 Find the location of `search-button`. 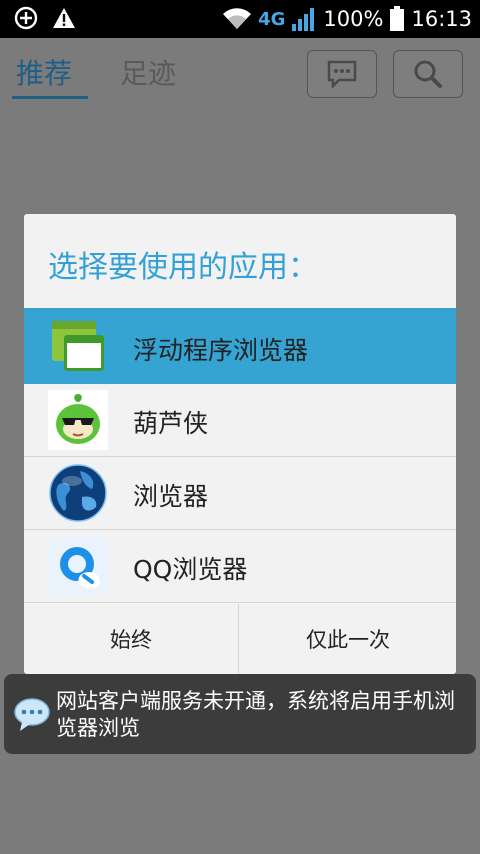

search-button is located at coordinates (428, 74).